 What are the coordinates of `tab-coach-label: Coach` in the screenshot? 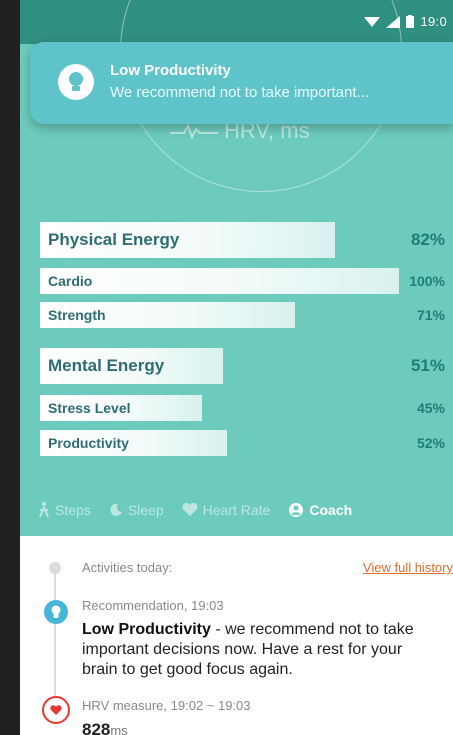 It's located at (331, 510).